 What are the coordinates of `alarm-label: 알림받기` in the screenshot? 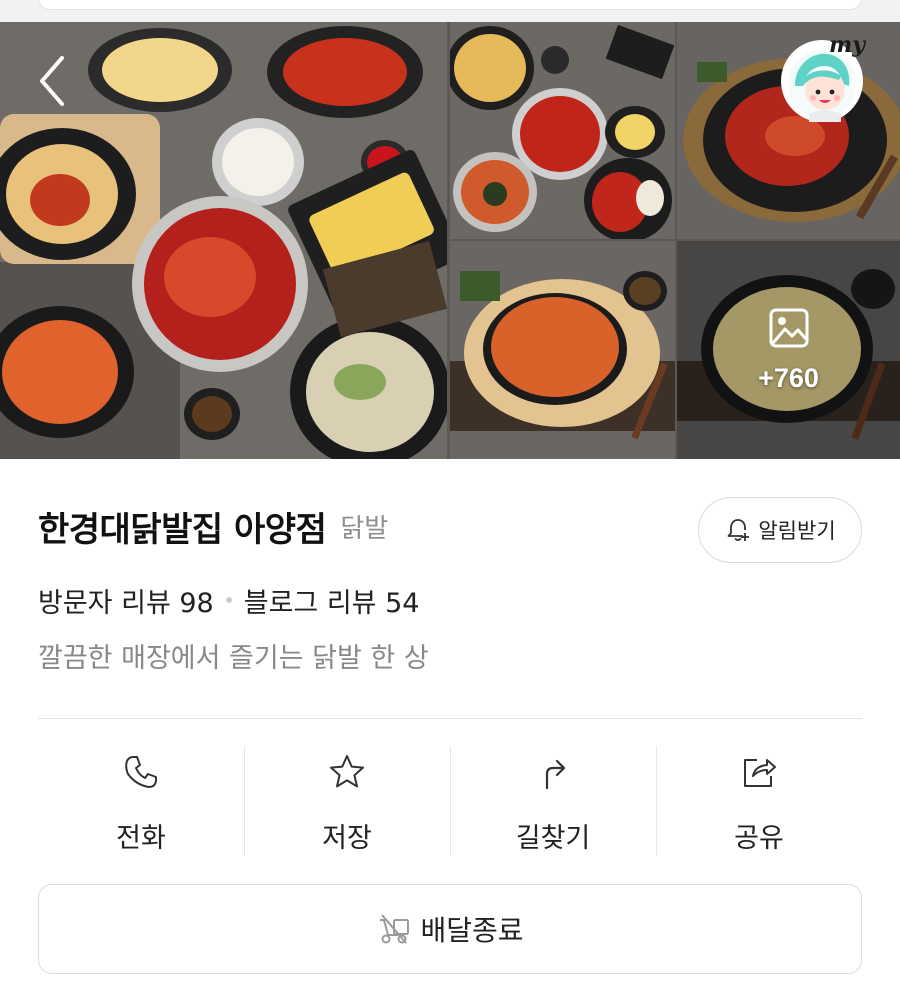 It's located at (797, 531).